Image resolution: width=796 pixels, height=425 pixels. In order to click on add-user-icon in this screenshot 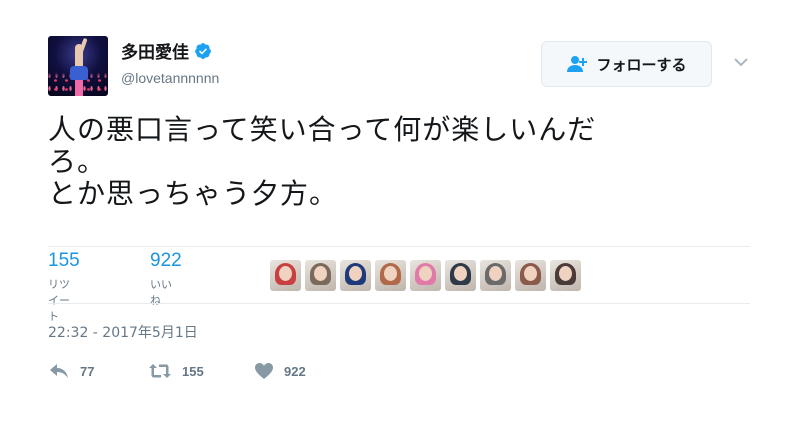, I will do `click(577, 64)`.